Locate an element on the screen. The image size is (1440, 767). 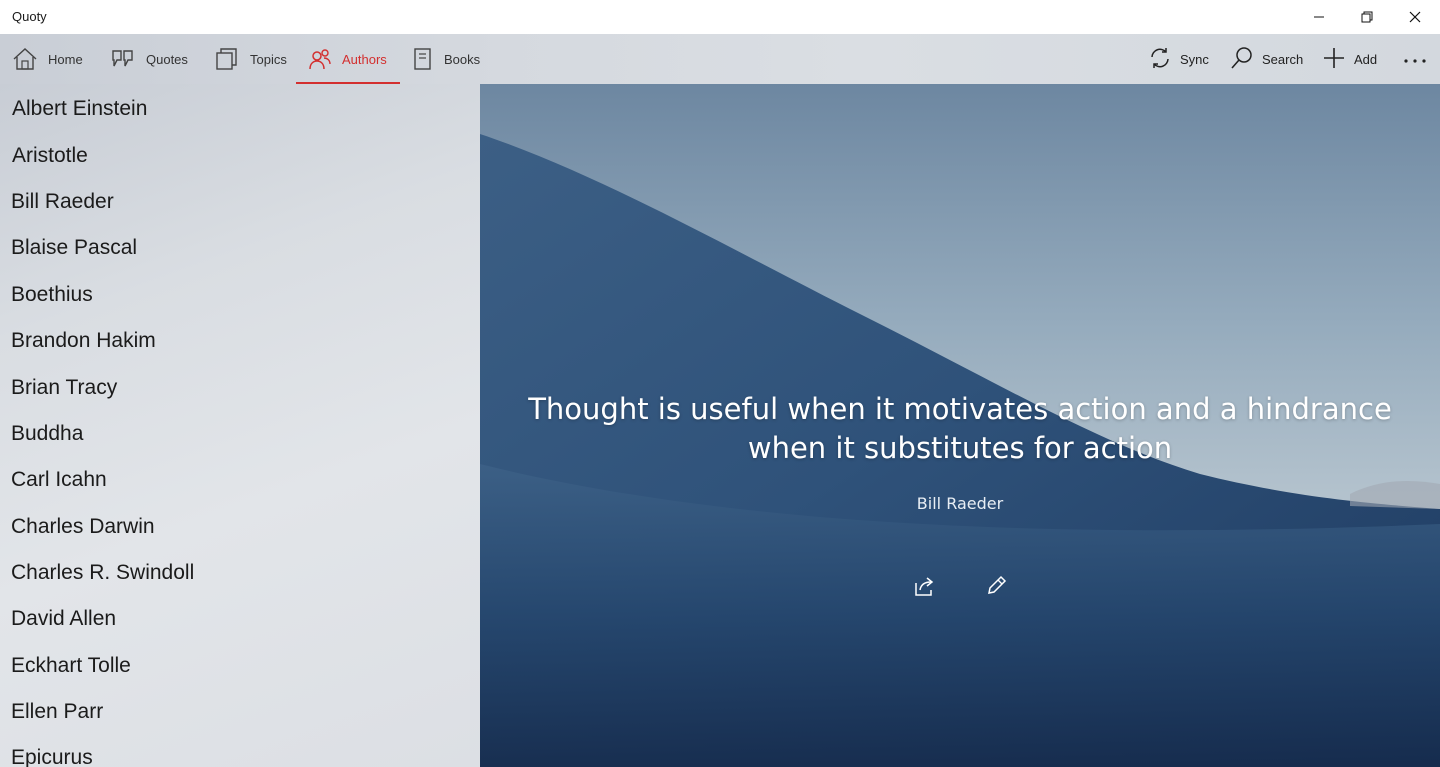
close-icon is located at coordinates (1415, 17).